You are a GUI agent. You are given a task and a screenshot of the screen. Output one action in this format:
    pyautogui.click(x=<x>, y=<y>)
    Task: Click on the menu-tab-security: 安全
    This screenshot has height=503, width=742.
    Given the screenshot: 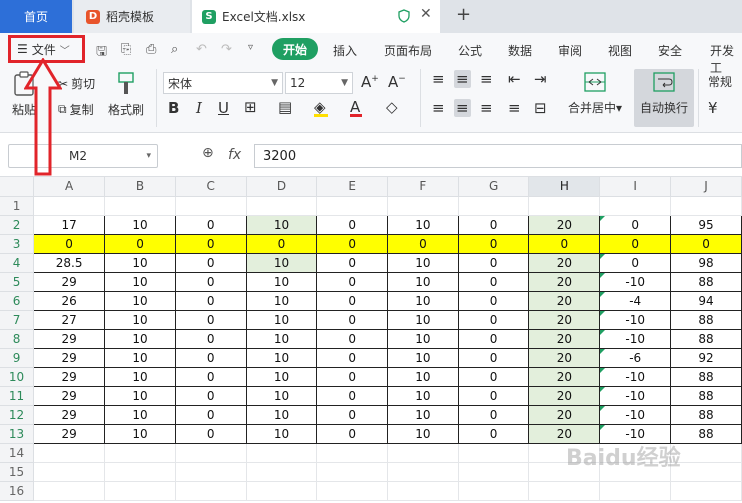 What is the action you would take?
    pyautogui.click(x=670, y=50)
    